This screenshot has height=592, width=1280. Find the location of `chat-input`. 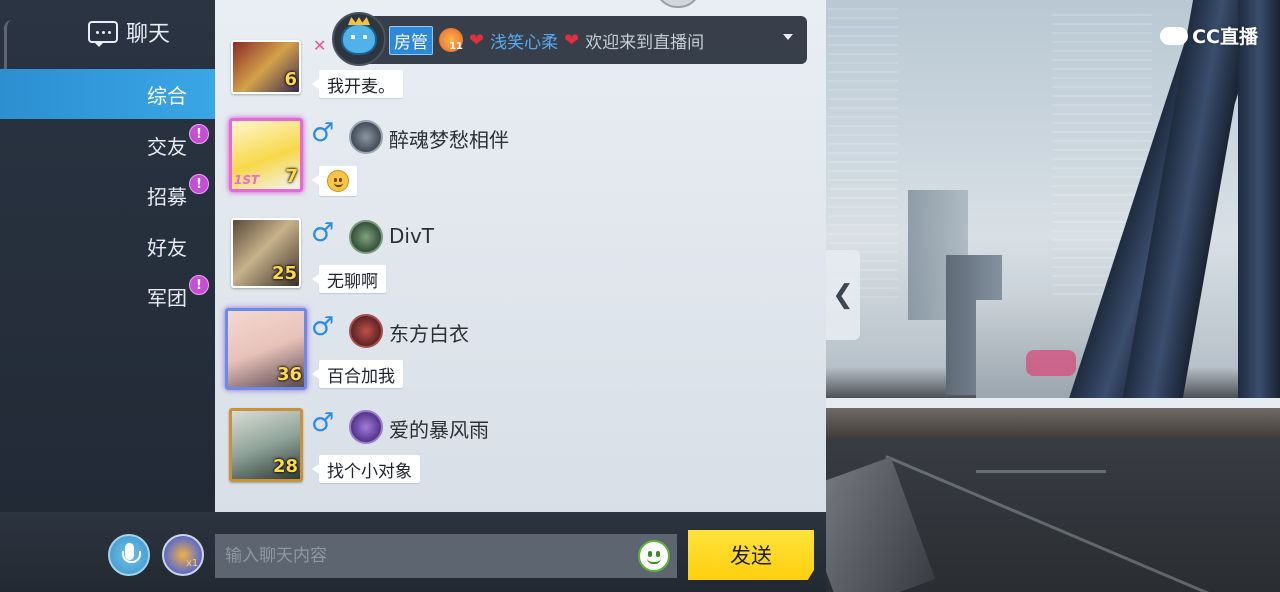

chat-input is located at coordinates (446, 556).